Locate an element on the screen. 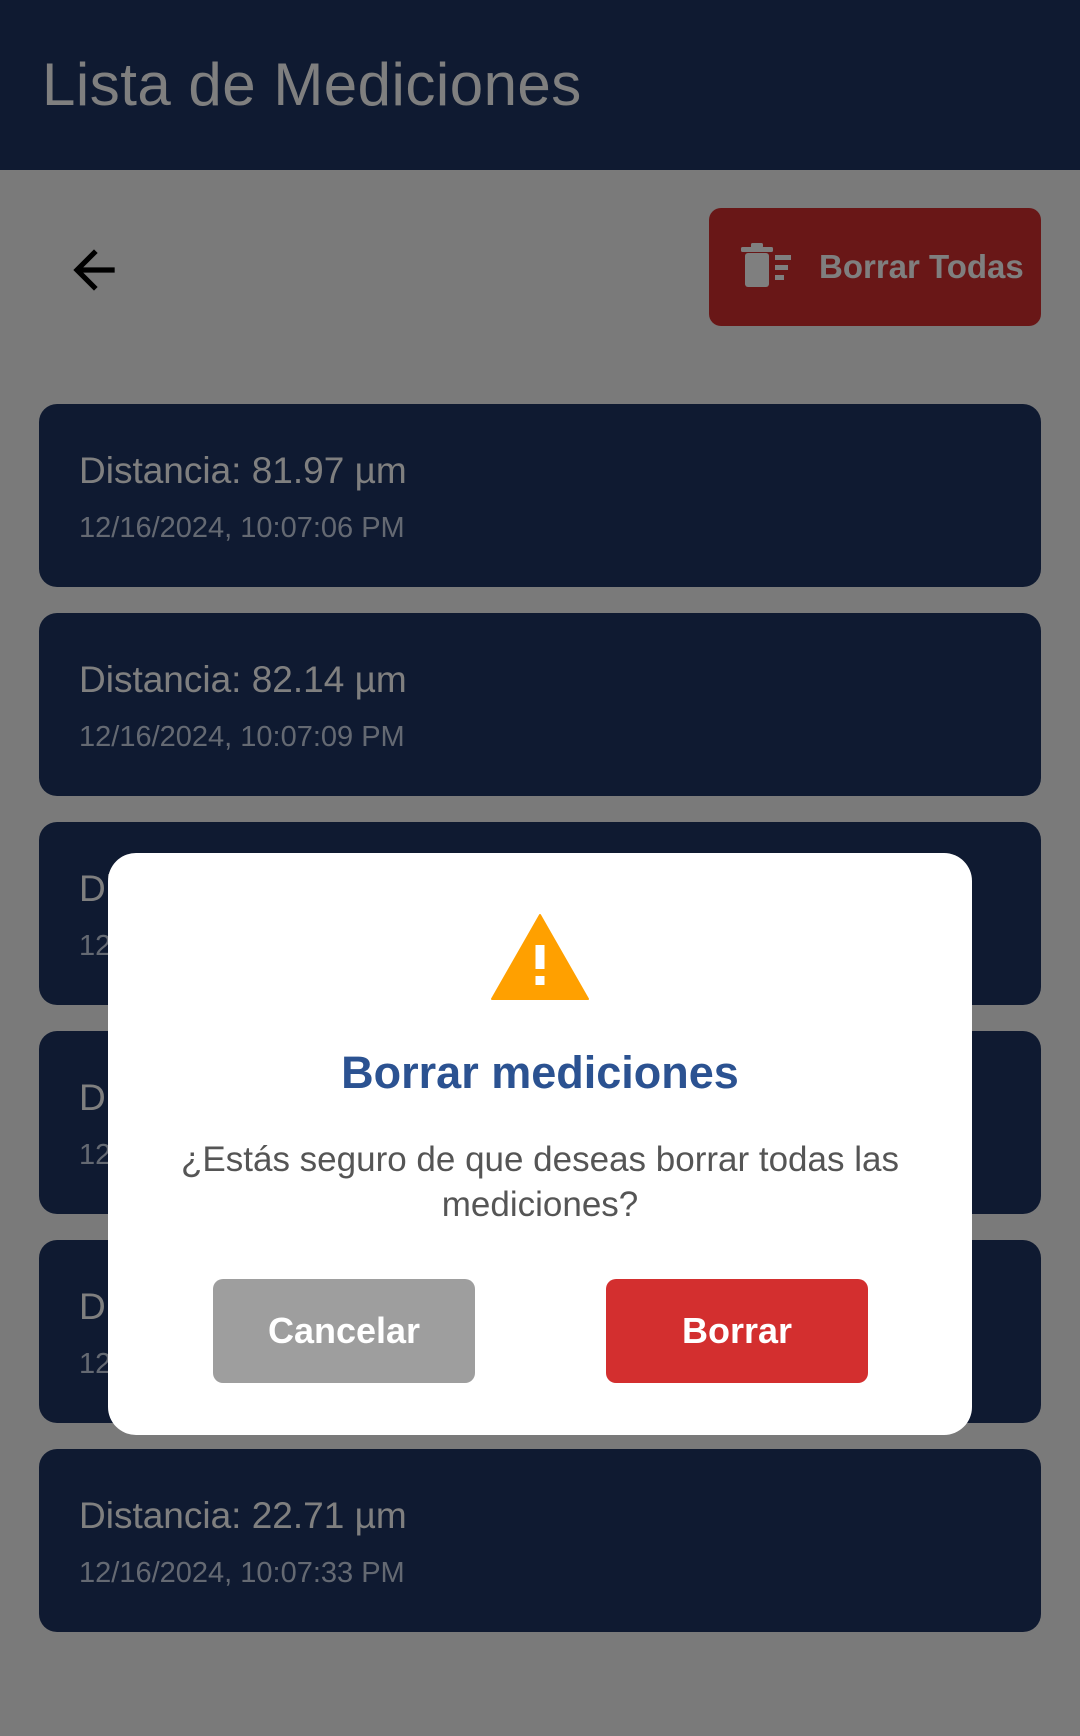 The image size is (1080, 1736). dialog-title: Borrar mediciones is located at coordinates (540, 1072).